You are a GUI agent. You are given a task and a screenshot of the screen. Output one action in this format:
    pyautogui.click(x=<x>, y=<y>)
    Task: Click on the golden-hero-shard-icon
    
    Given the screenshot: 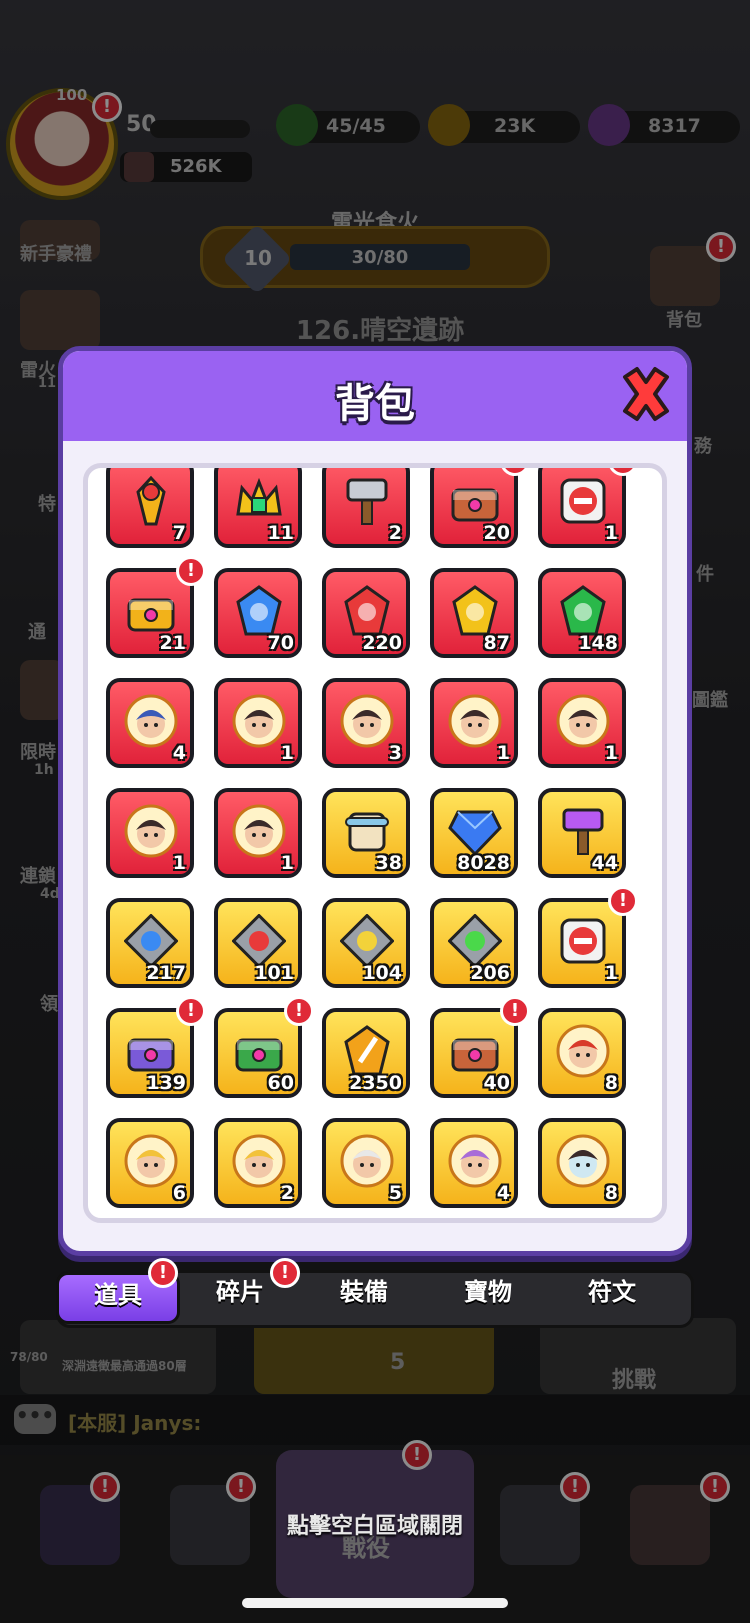 What is the action you would take?
    pyautogui.click(x=259, y=1161)
    